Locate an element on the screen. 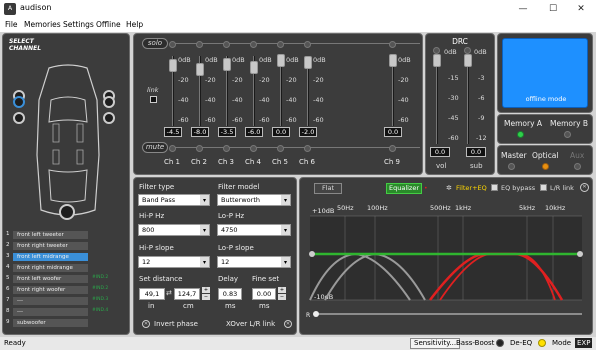  drc-title: DRC is located at coordinates (460, 41).